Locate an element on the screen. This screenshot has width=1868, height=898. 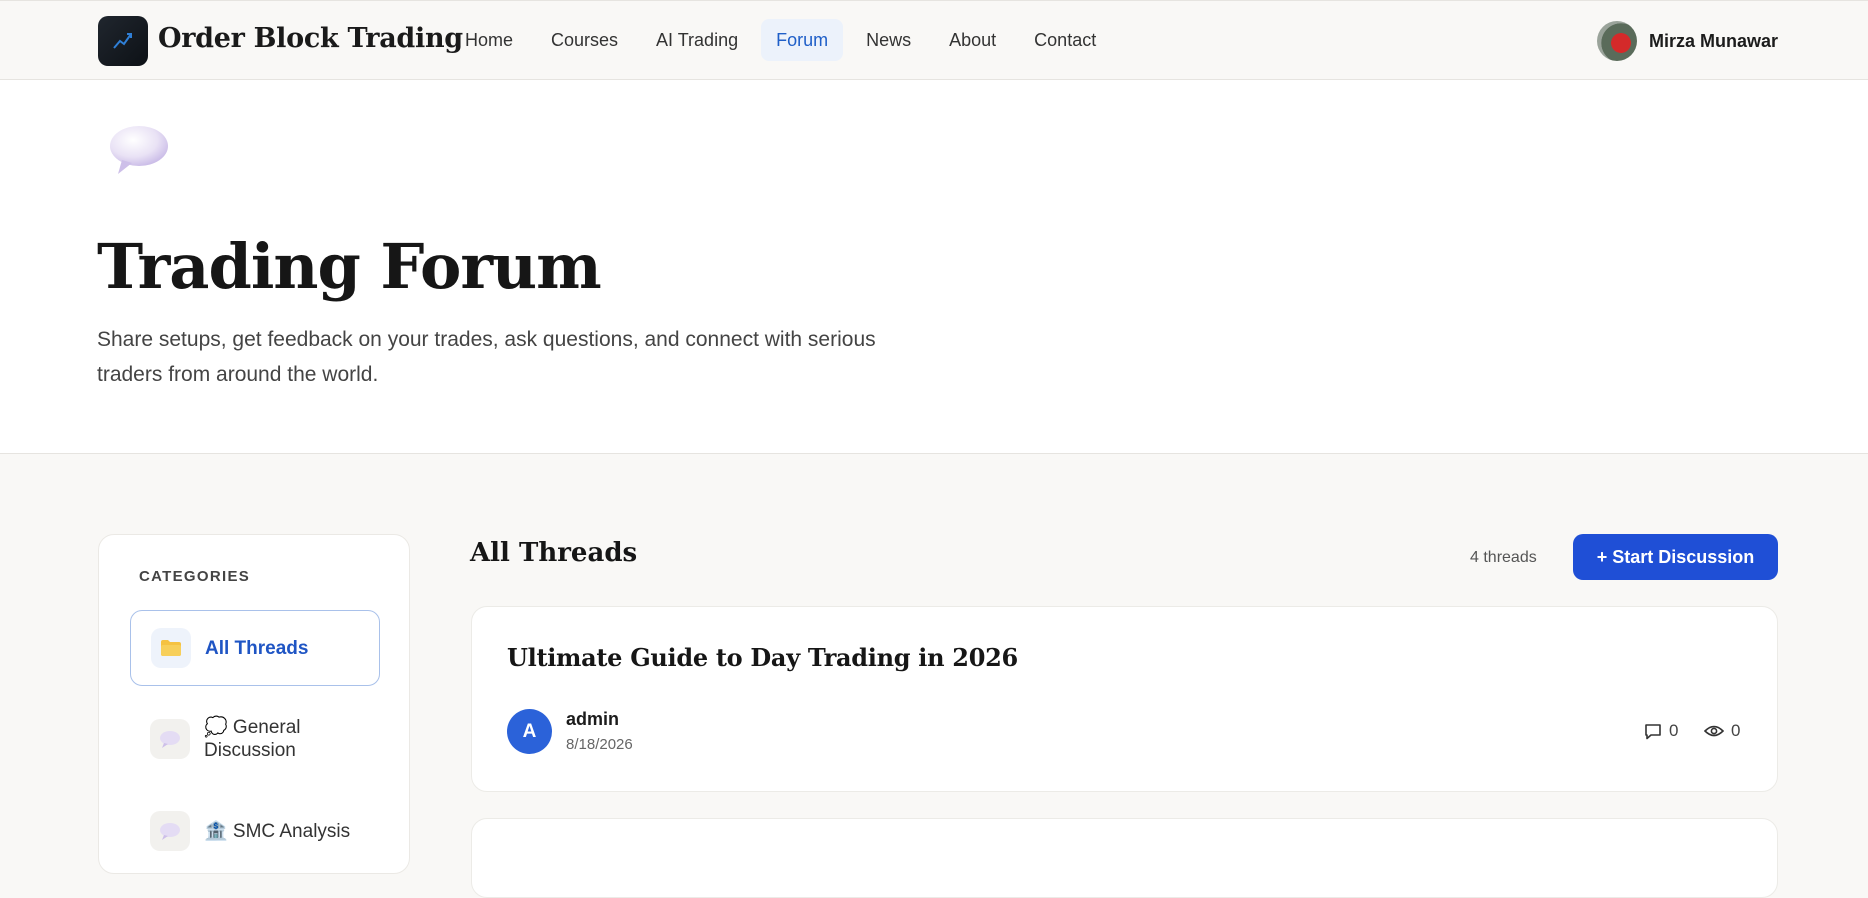
comment-icon is located at coordinates (1653, 731).